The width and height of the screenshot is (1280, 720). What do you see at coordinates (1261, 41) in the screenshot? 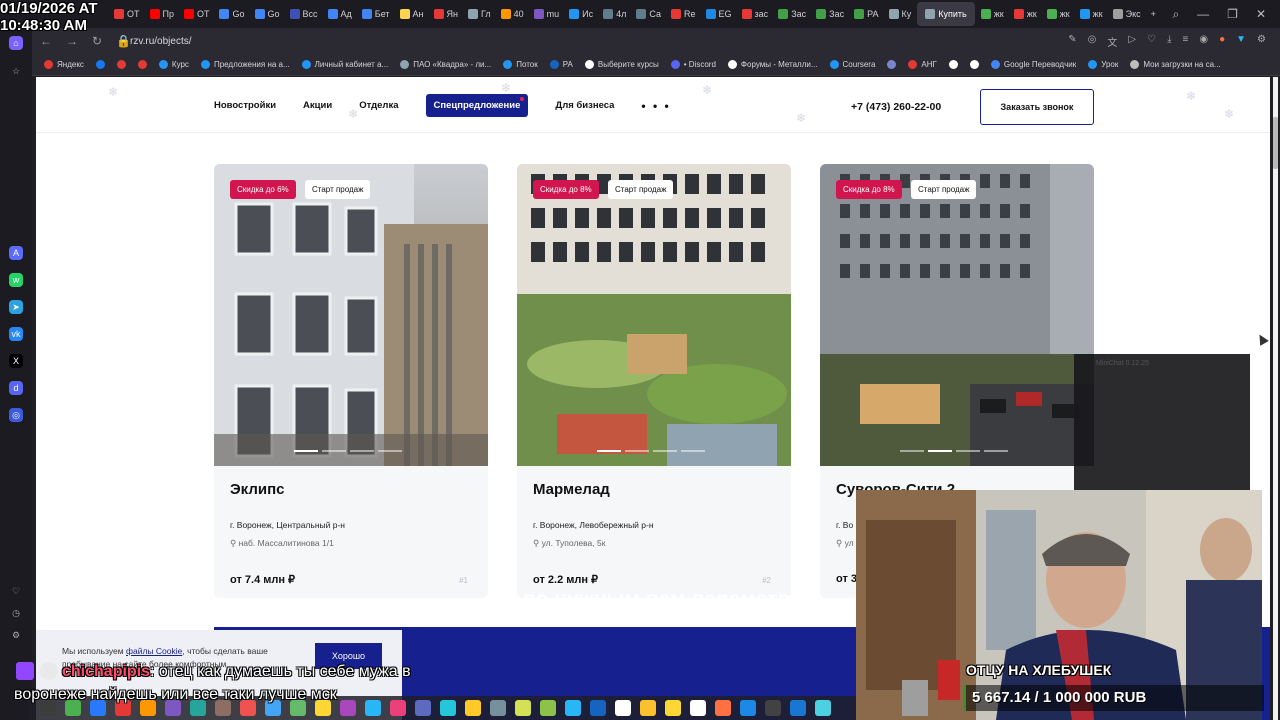
I see `settings-icon: ⚙` at bounding box center [1261, 41].